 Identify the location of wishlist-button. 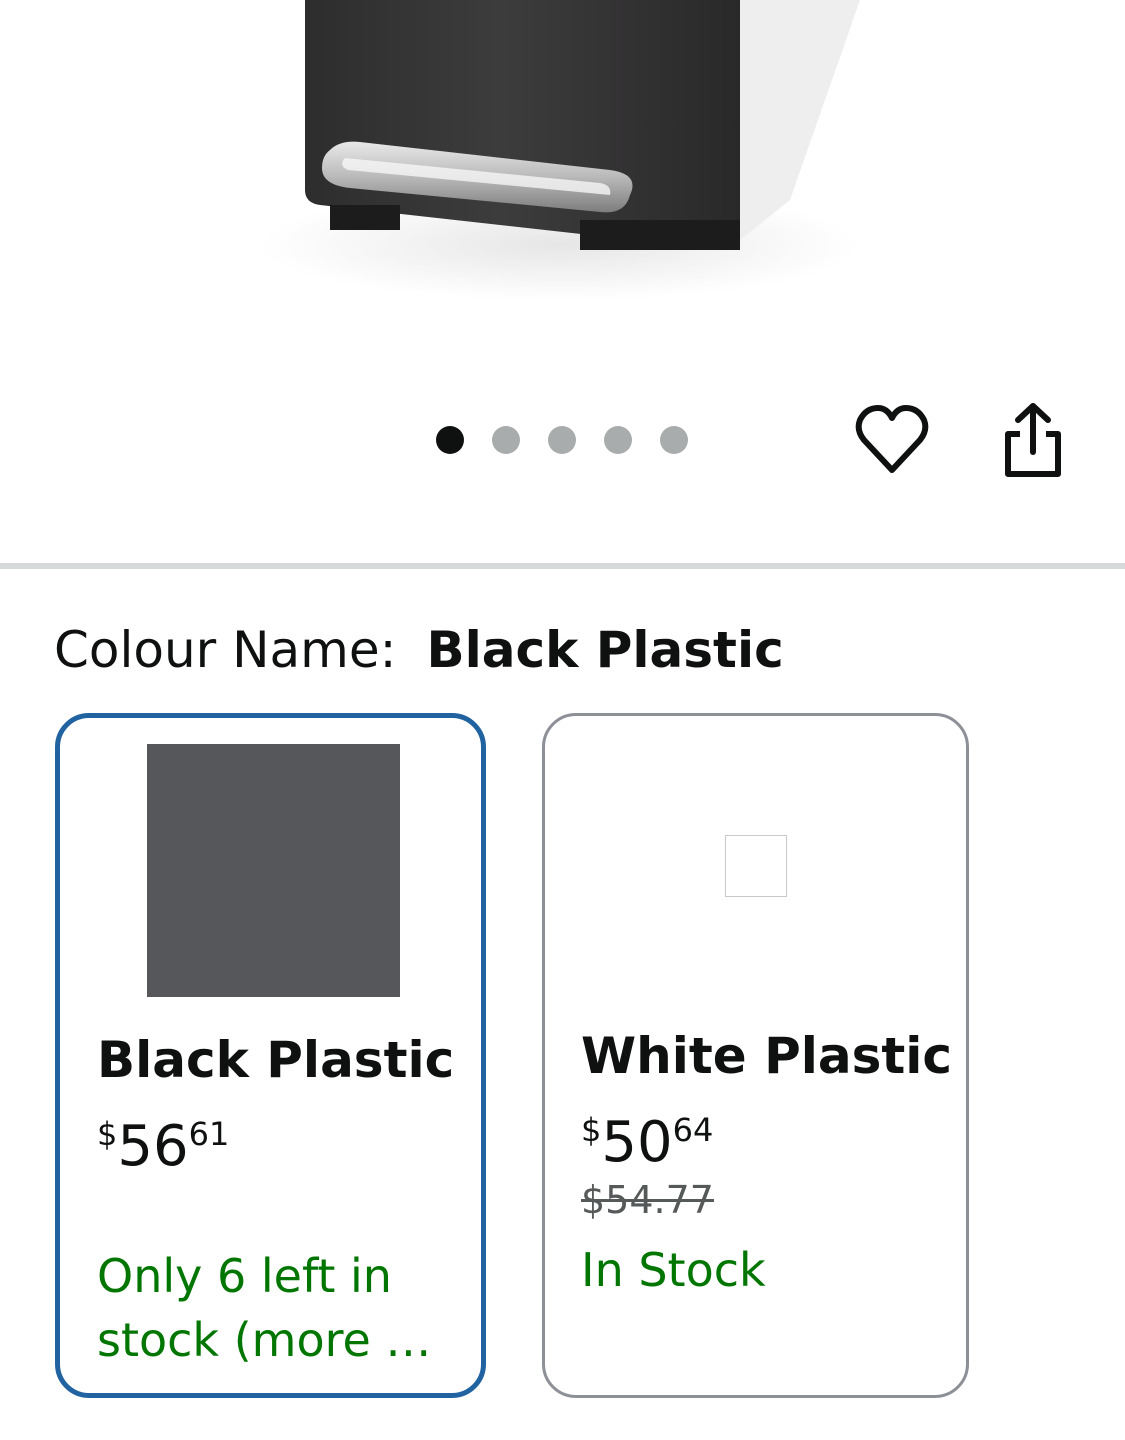
(892, 440).